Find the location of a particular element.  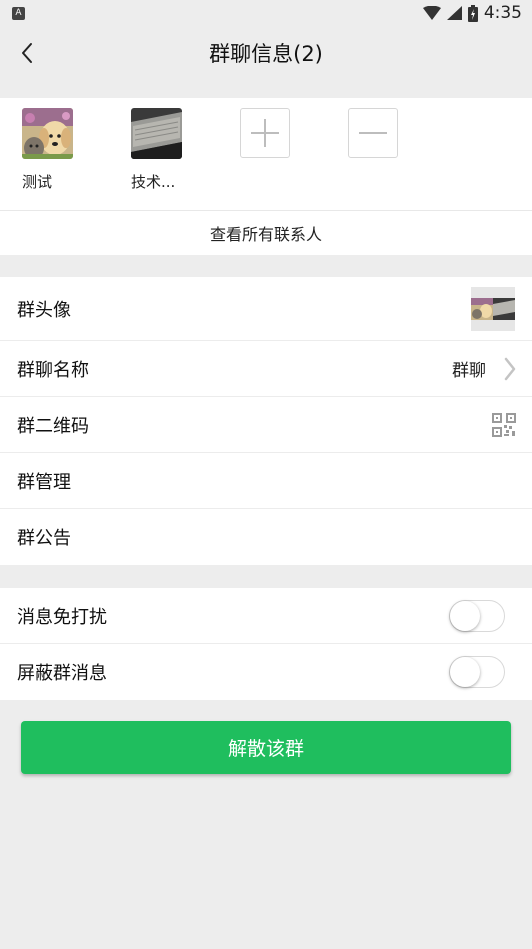

view-all-contacts-link: 查看所有联系人 is located at coordinates (266, 232).